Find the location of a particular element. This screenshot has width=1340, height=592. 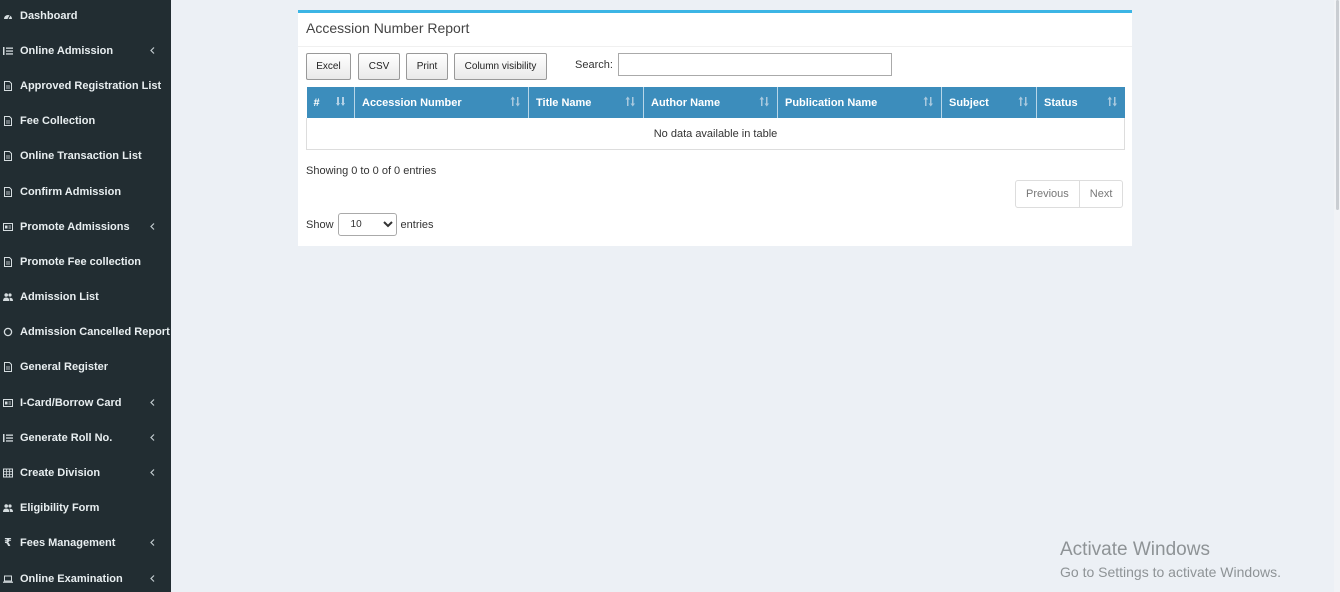

column-header-label: Publication Name is located at coordinates (831, 102).